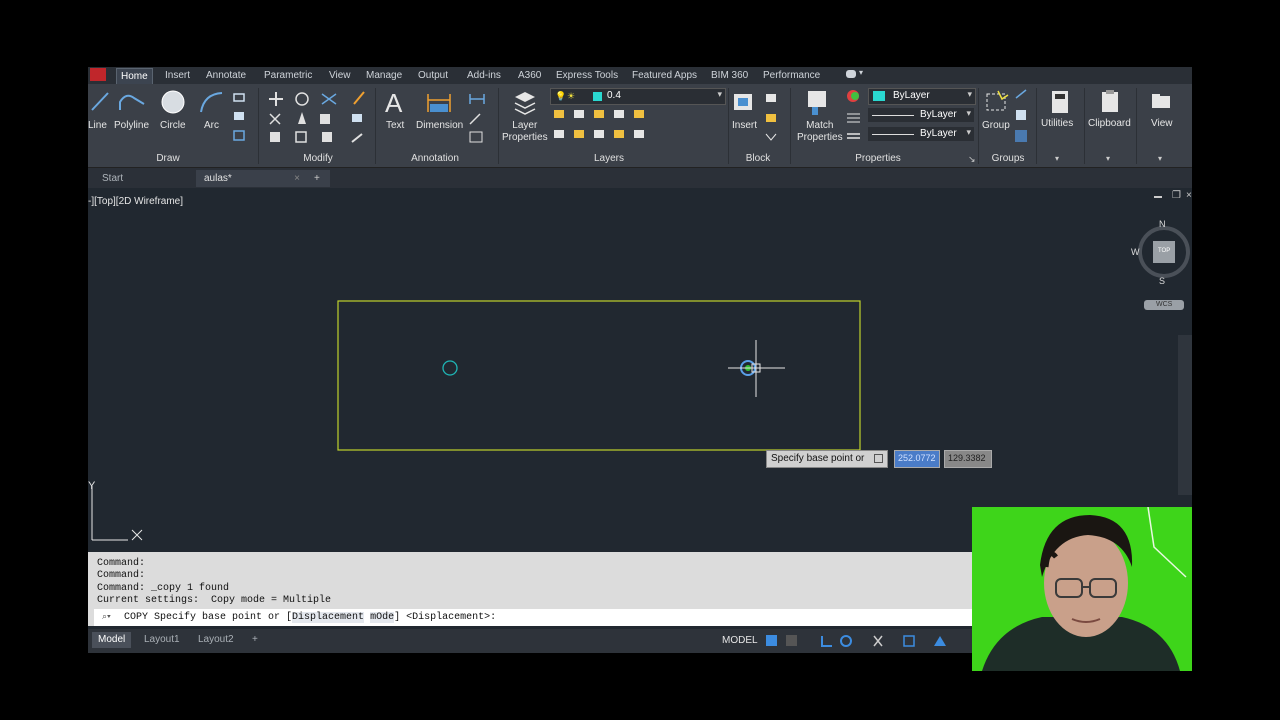  What do you see at coordinates (100, 101) in the screenshot?
I see `line-icon` at bounding box center [100, 101].